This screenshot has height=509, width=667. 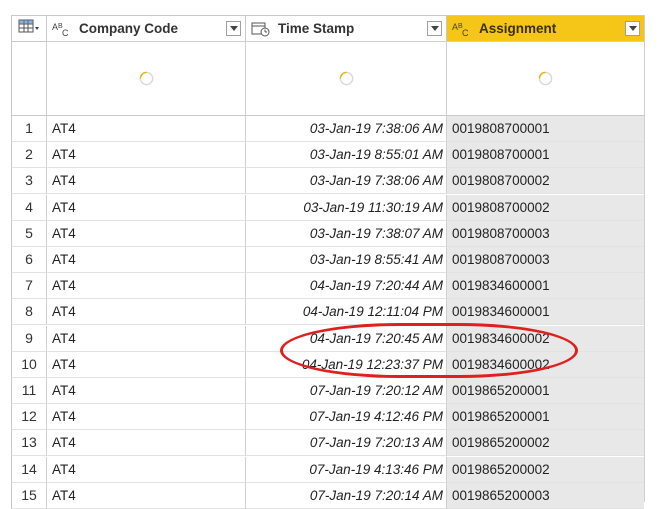 What do you see at coordinates (28, 79) in the screenshot?
I see `column-quality-blank` at bounding box center [28, 79].